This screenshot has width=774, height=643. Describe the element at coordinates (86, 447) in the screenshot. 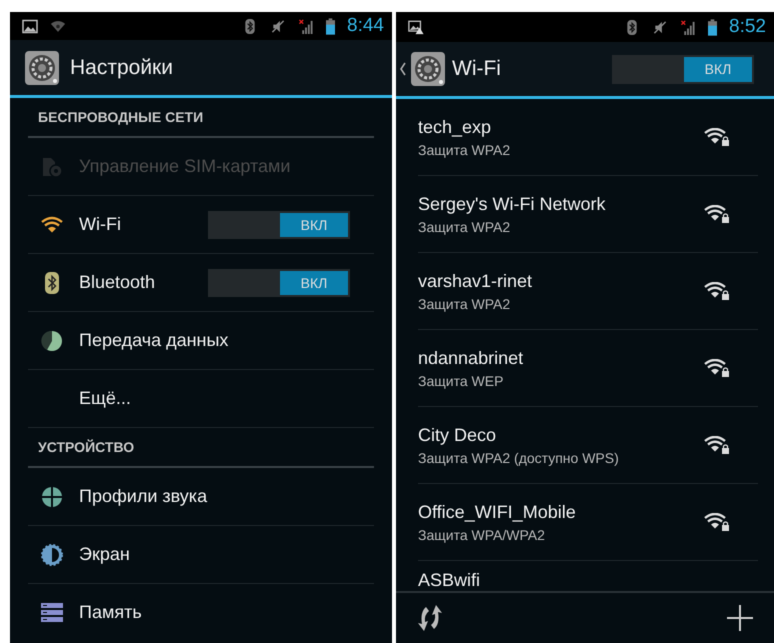

I see `section-header: УСТРОЙСТВО` at that location.